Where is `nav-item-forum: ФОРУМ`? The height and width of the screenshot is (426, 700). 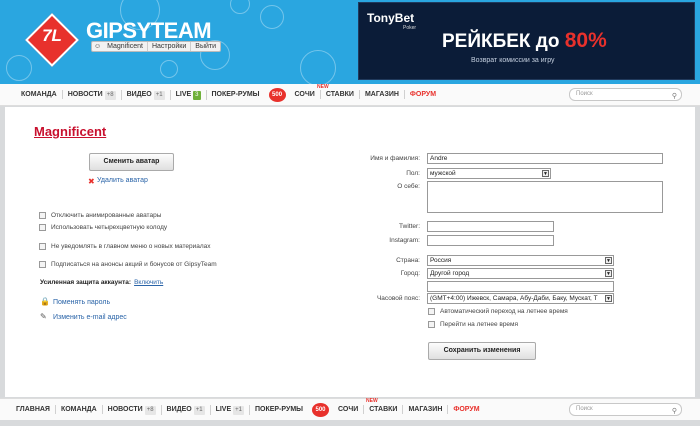 nav-item-forum: ФОРУМ is located at coordinates (423, 94).